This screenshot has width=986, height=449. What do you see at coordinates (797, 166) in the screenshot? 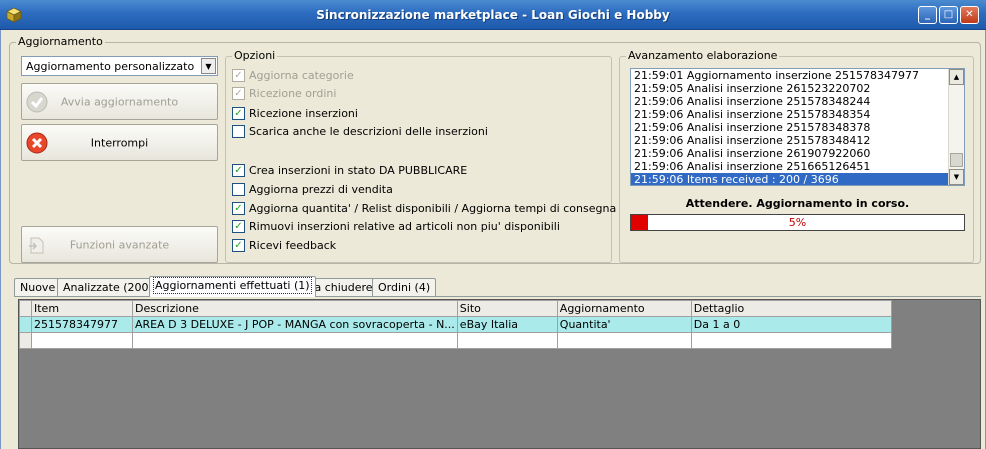
I see `log-line: 21:59:06 Analisi inserzione 251665126451` at bounding box center [797, 166].